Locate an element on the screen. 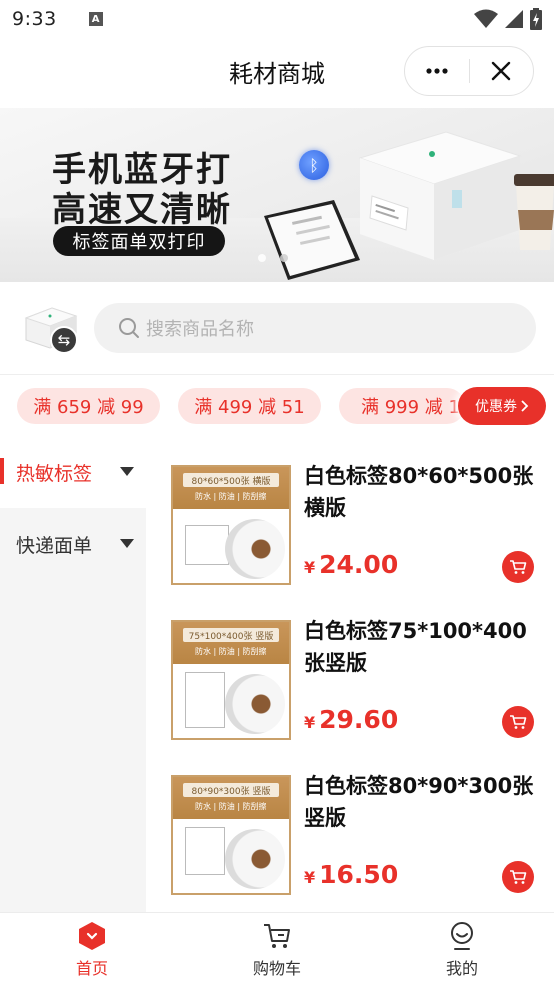  close-icon is located at coordinates (501, 71).